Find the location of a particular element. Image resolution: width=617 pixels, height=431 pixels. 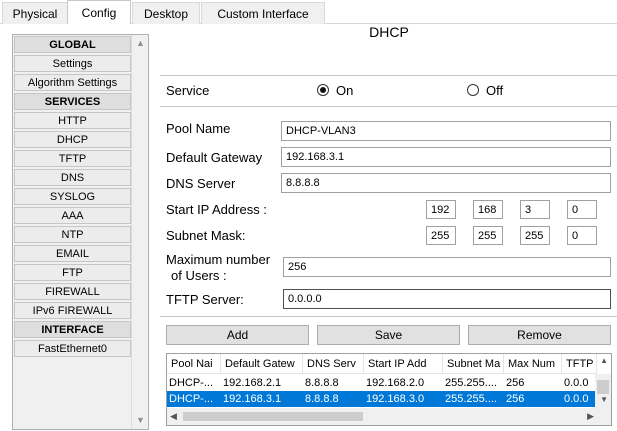

table-vertical-scrollbar is located at coordinates (603, 392).